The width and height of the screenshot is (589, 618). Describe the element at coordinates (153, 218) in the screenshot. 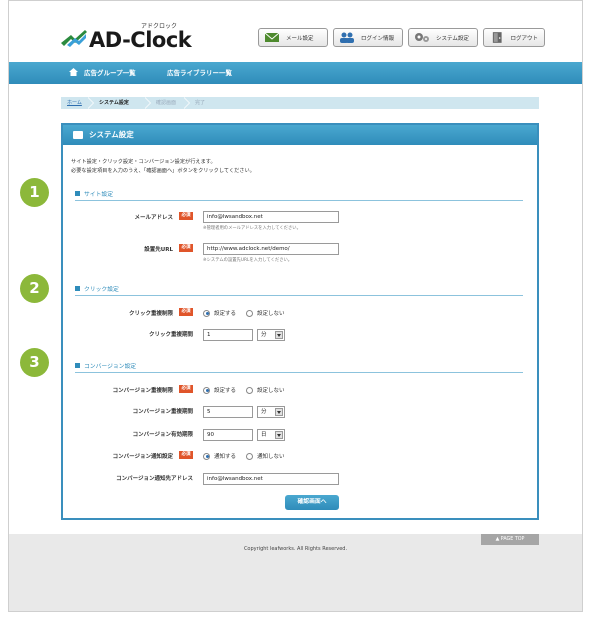

I see `mail-address-label: メールアドレス` at that location.